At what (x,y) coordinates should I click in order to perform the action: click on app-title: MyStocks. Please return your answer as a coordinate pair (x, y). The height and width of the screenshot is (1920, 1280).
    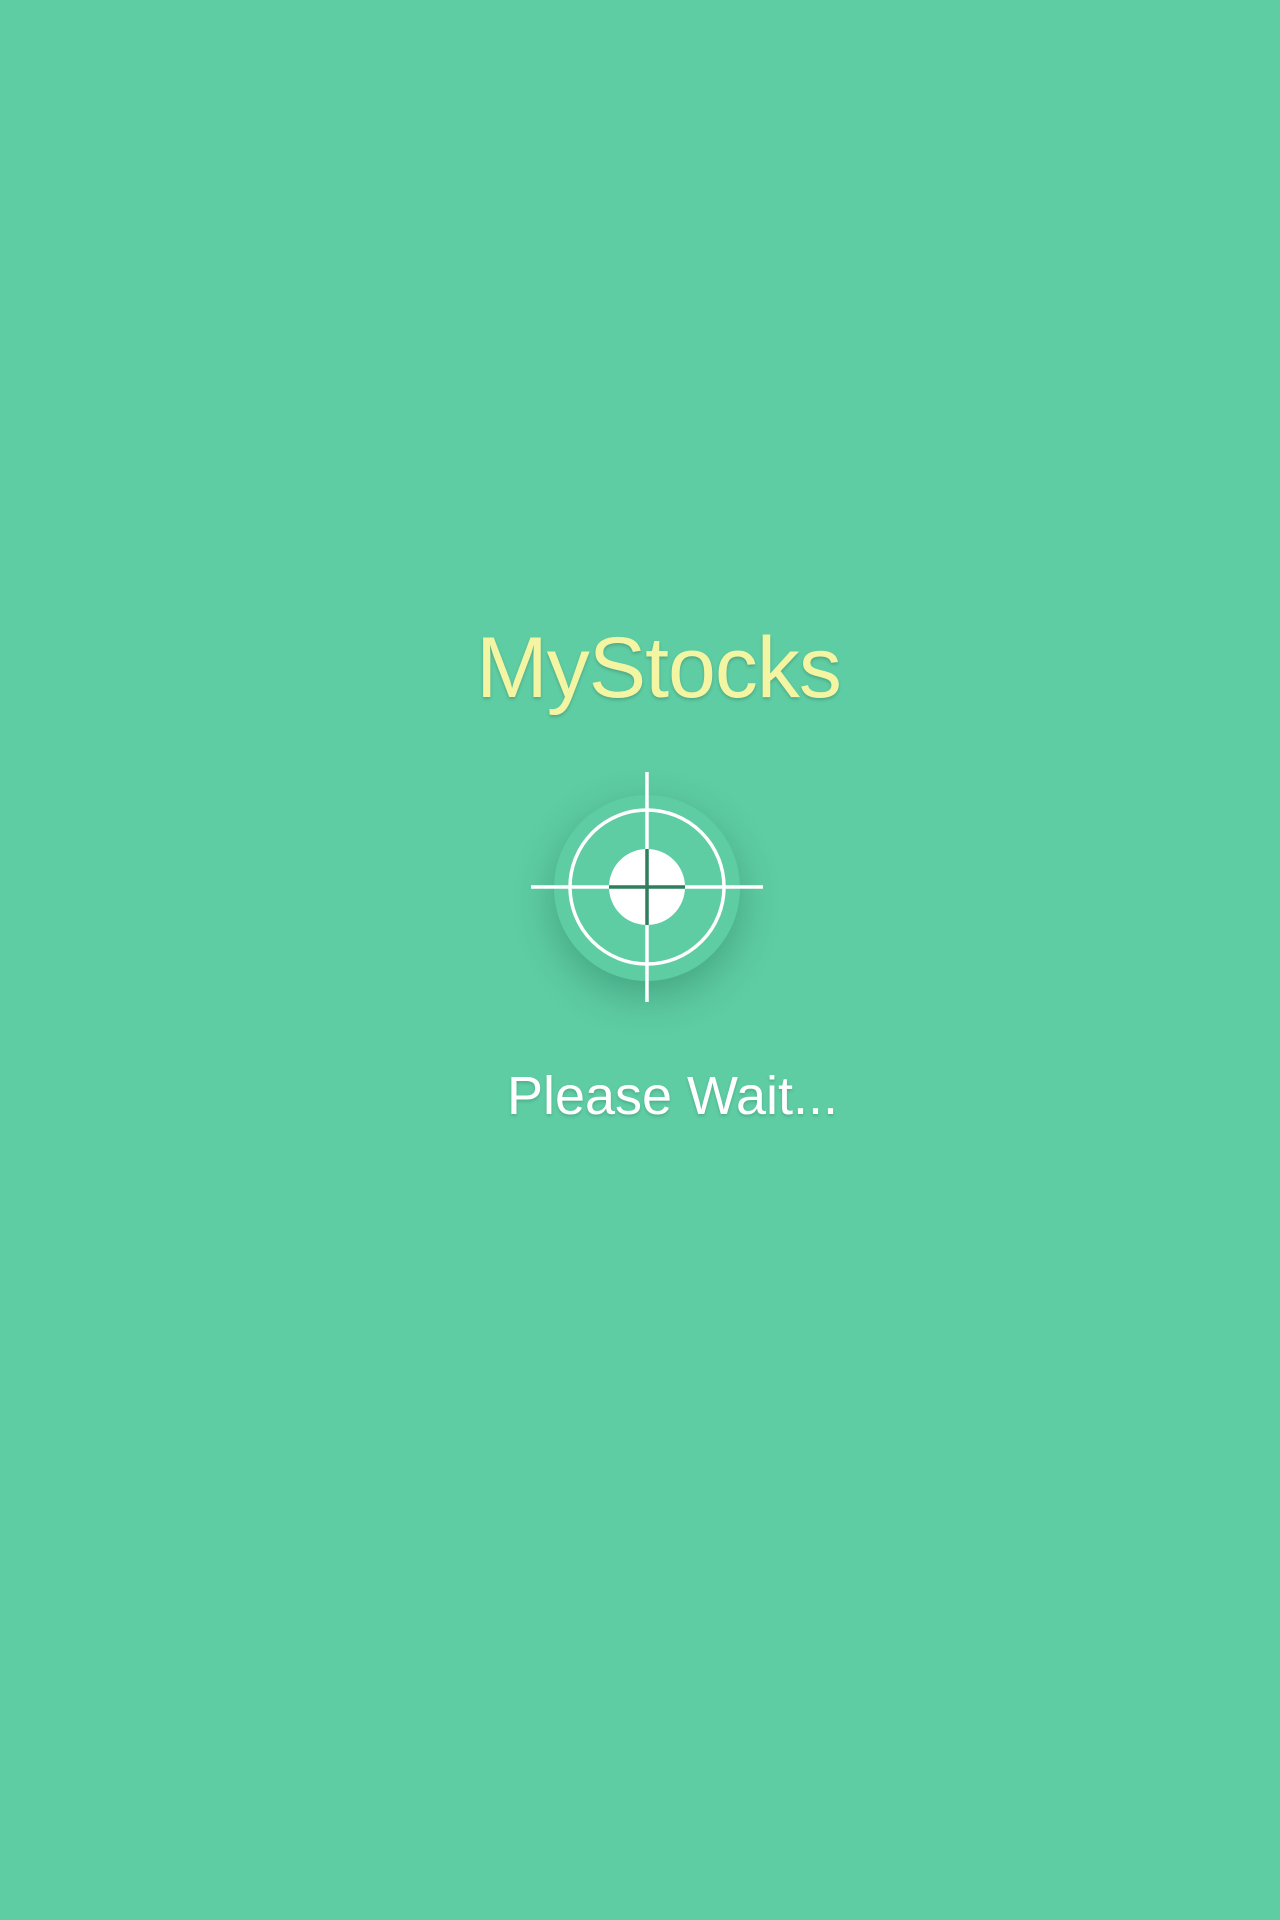
    Looking at the image, I should click on (659, 668).